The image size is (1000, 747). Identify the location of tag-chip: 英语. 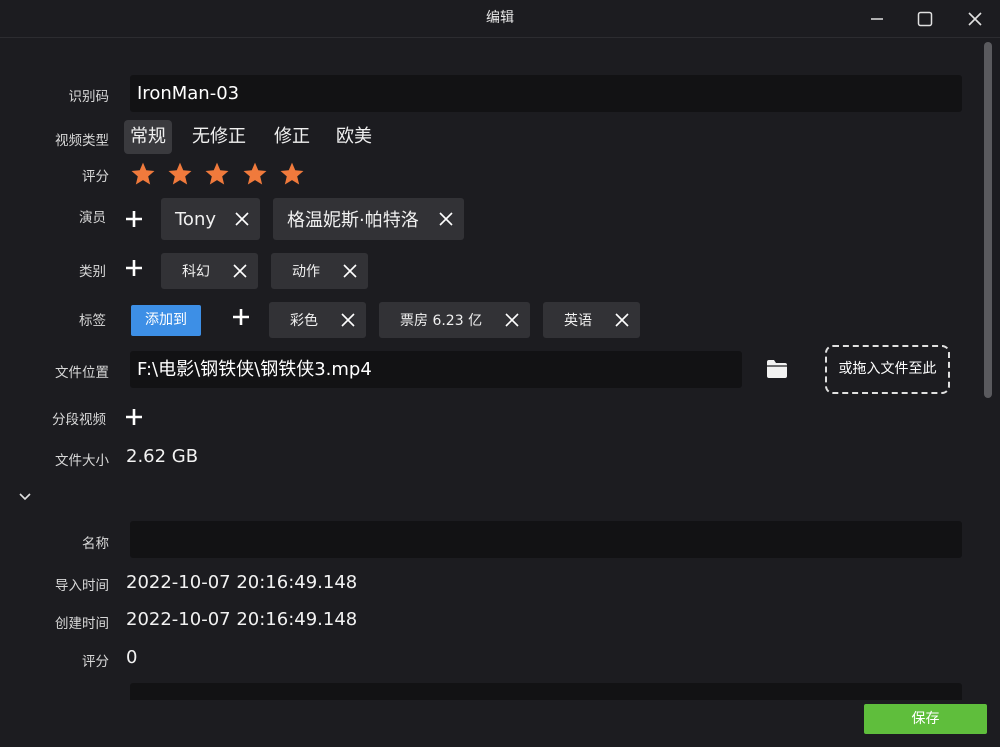
(591, 320).